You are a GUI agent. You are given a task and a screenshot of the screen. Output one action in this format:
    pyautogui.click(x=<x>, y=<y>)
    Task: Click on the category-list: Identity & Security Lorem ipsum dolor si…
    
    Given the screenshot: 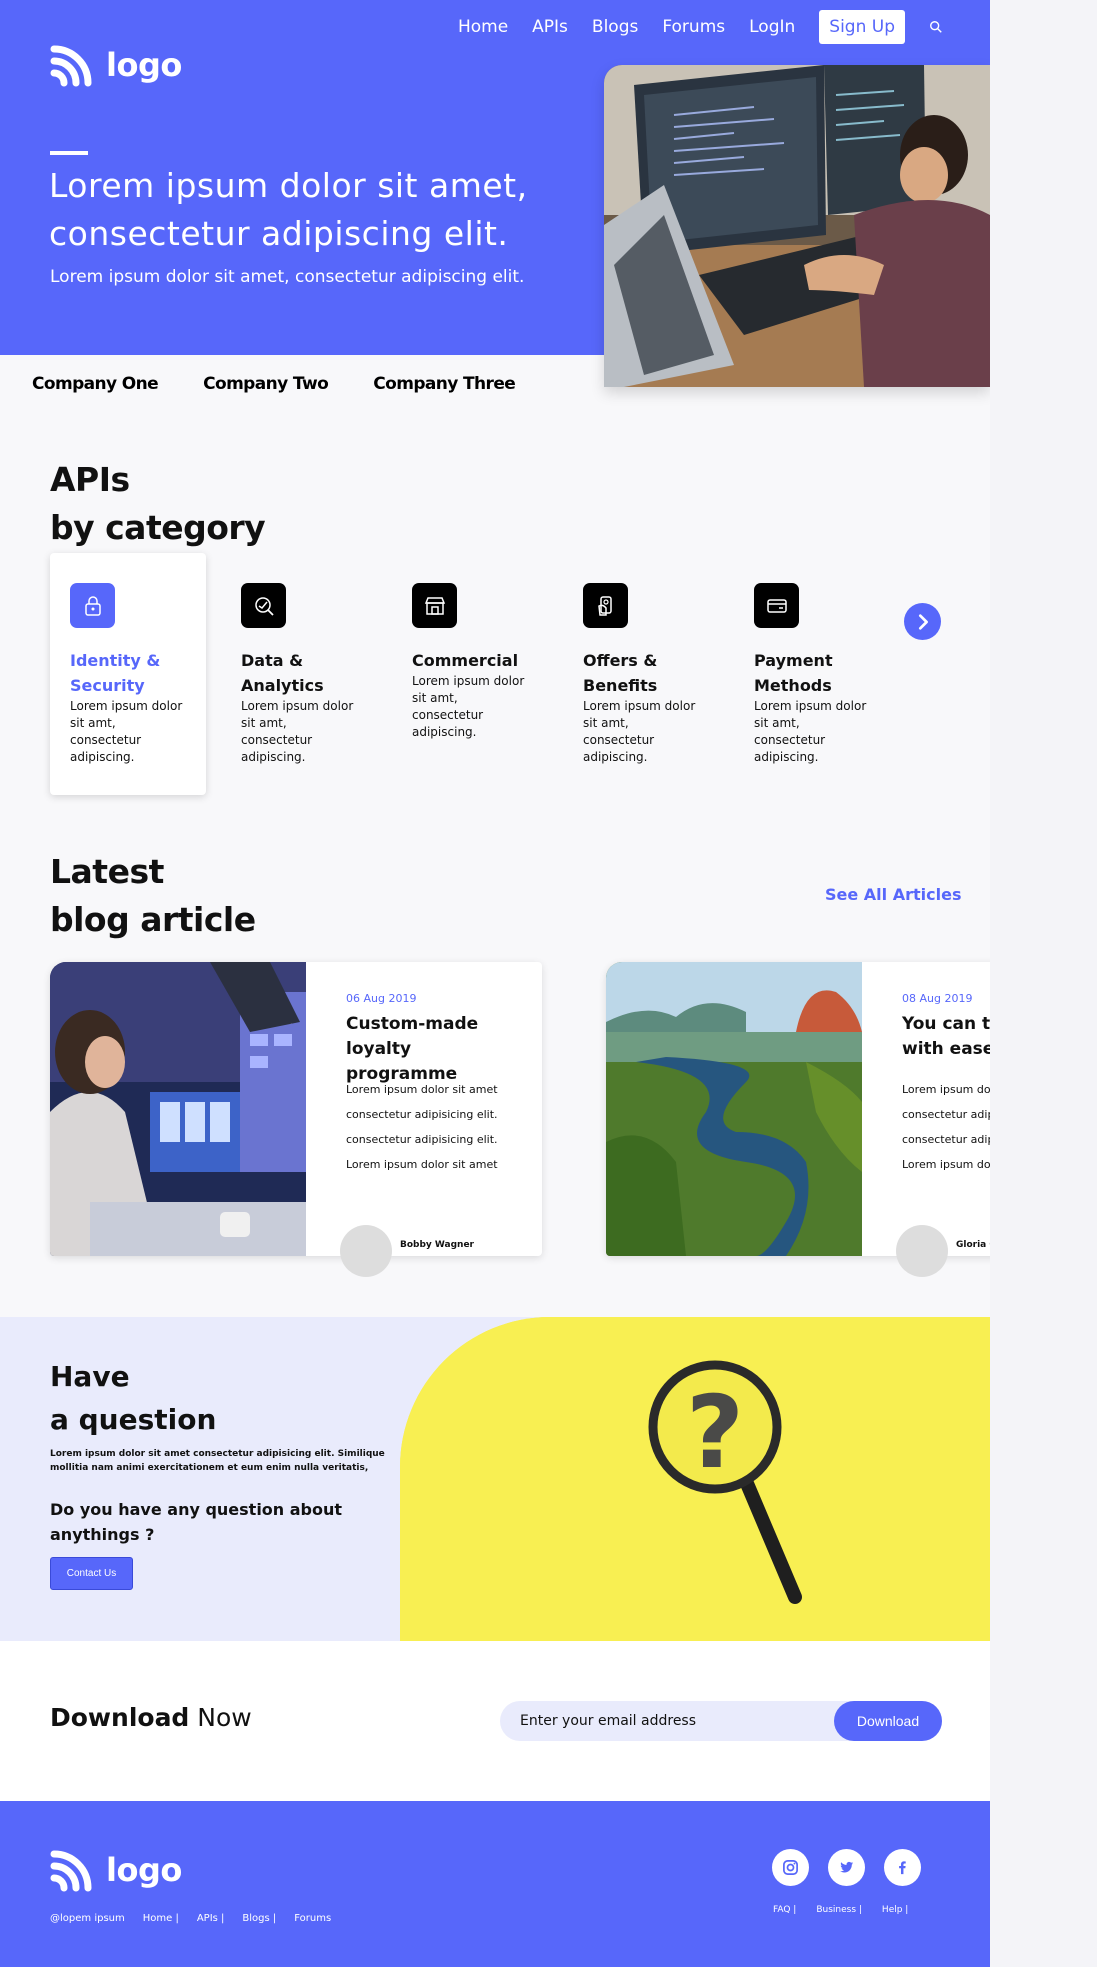 What is the action you would take?
    pyautogui.click(x=470, y=674)
    